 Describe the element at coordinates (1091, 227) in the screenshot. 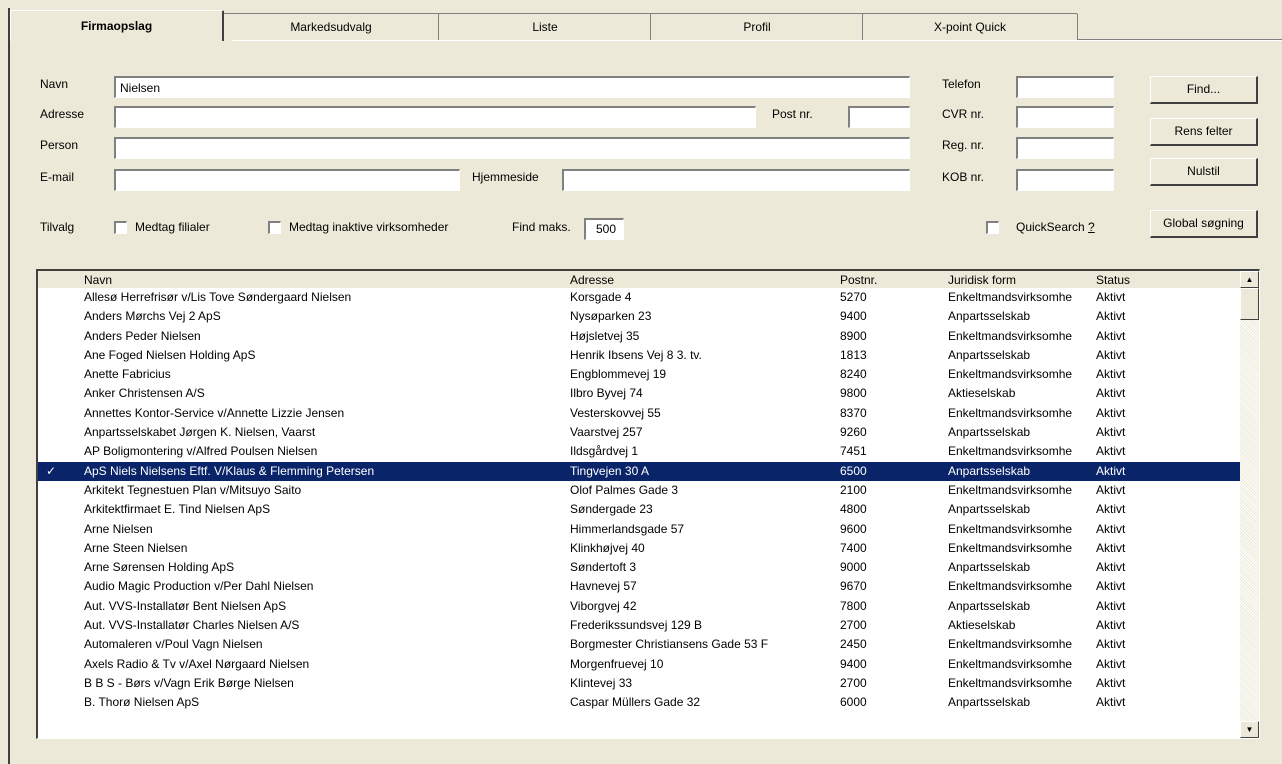

I see `quicksearch-help-link: ?` at that location.